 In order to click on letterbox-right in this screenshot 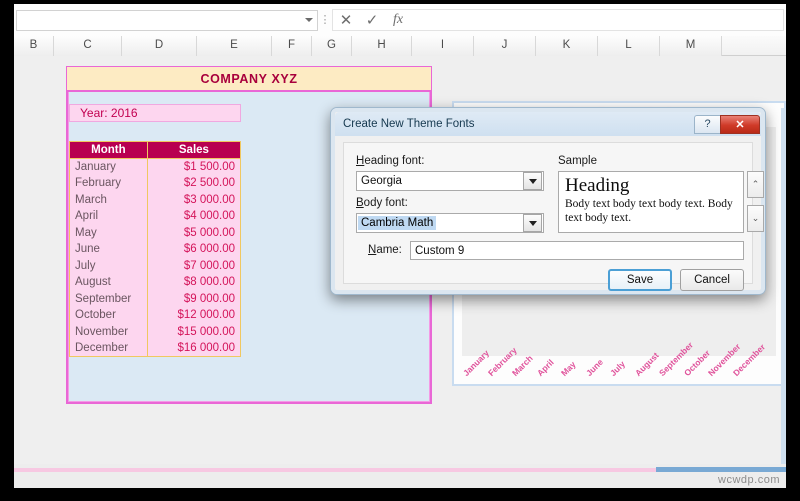, I will do `click(793, 250)`.